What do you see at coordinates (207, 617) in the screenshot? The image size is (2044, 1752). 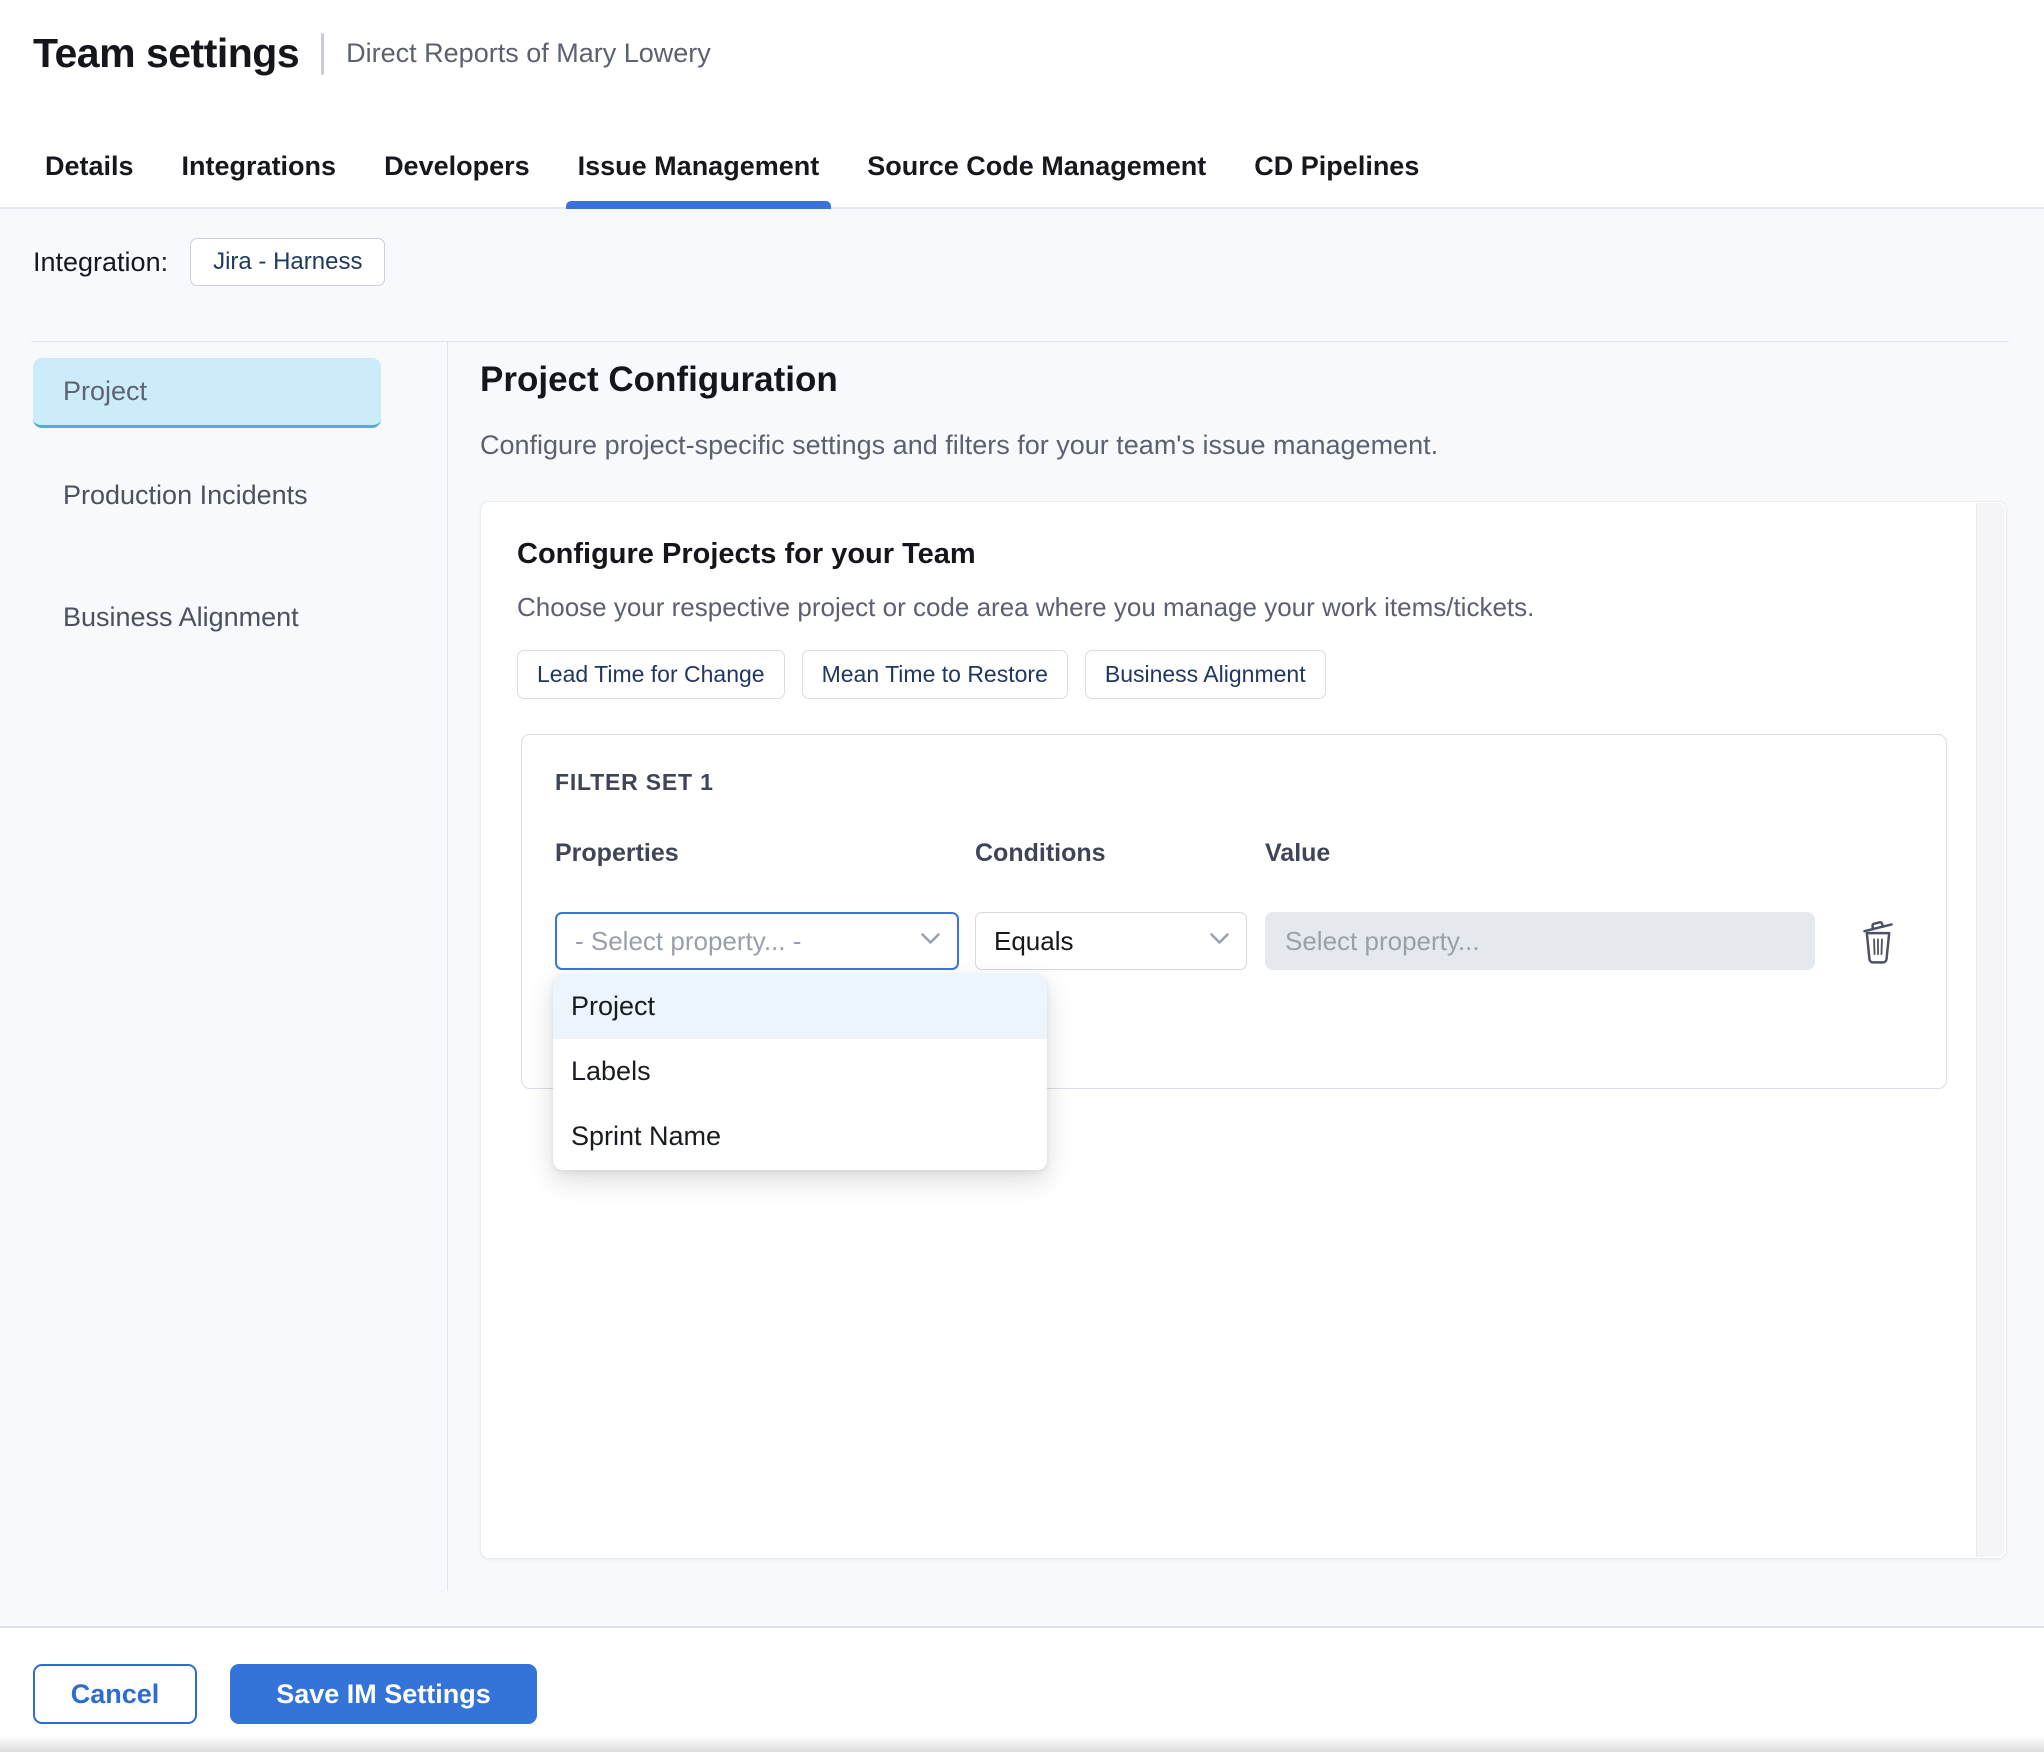 I see `sidebar-item-business-alignment: Business Alignment` at bounding box center [207, 617].